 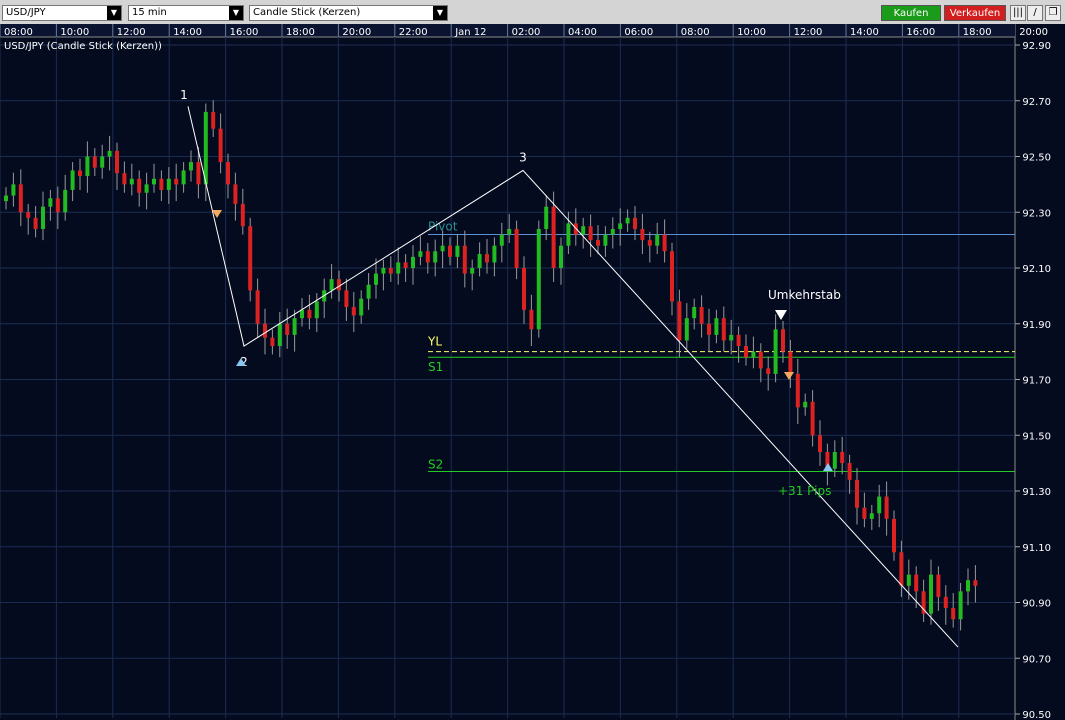 What do you see at coordinates (26, 12) in the screenshot?
I see `symbol-value: USD/JPY` at bounding box center [26, 12].